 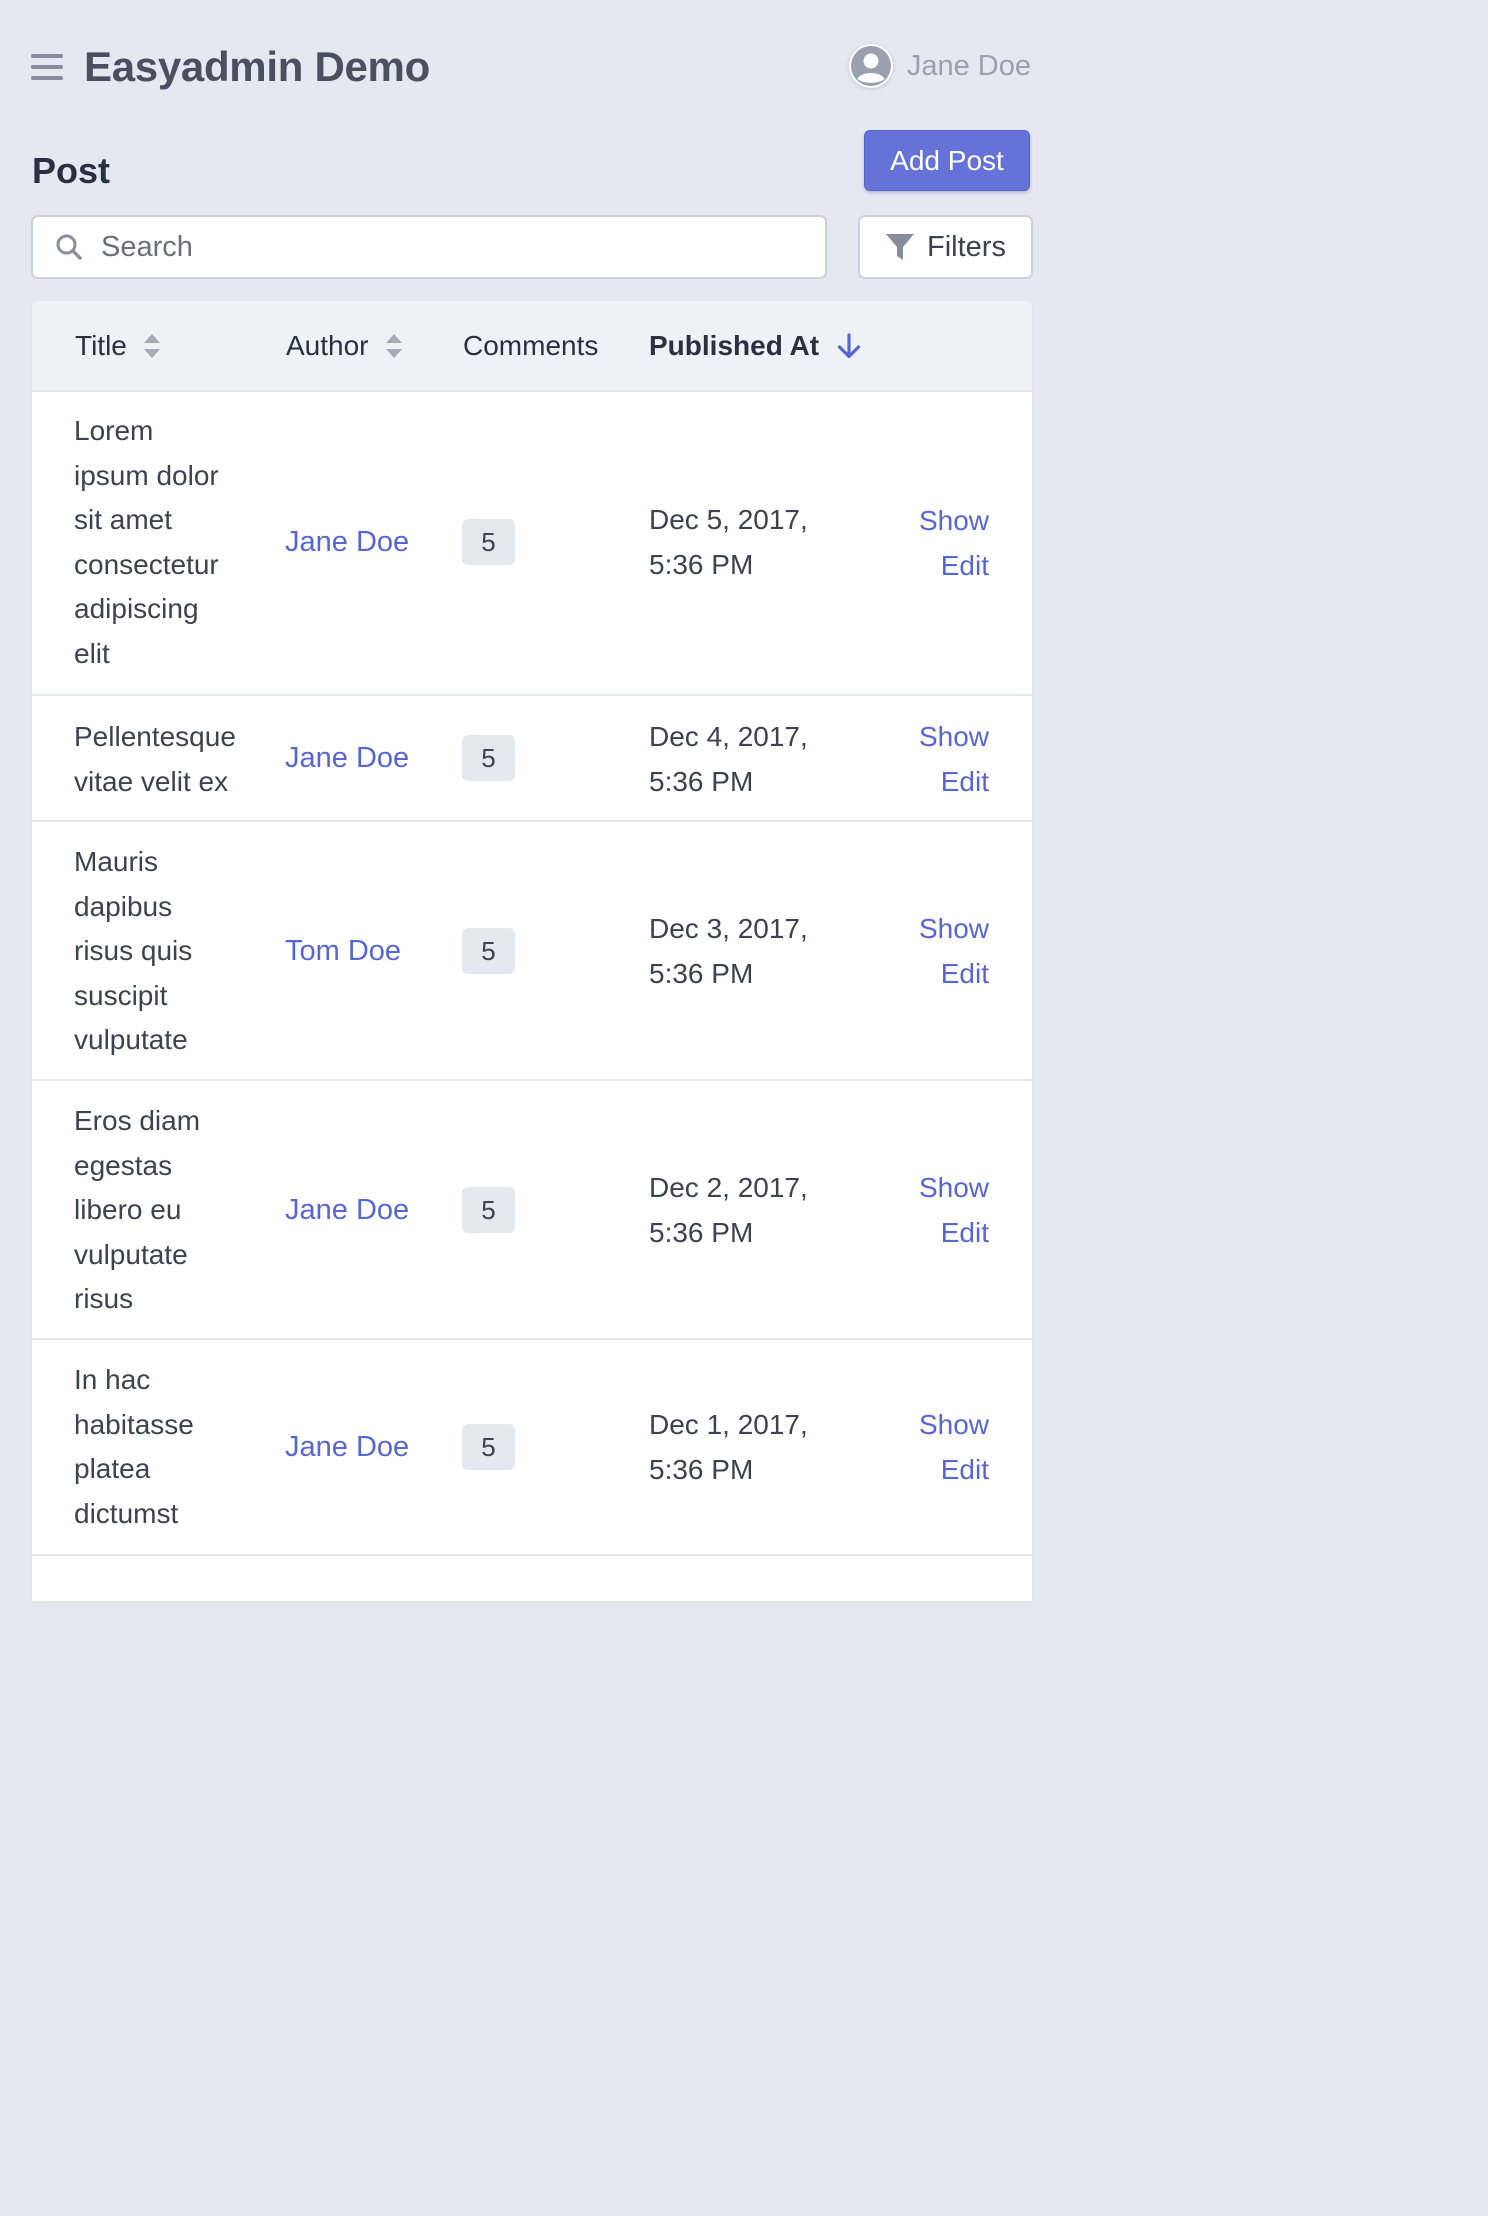 I want to click on hamburger-icon, so click(x=47, y=68).